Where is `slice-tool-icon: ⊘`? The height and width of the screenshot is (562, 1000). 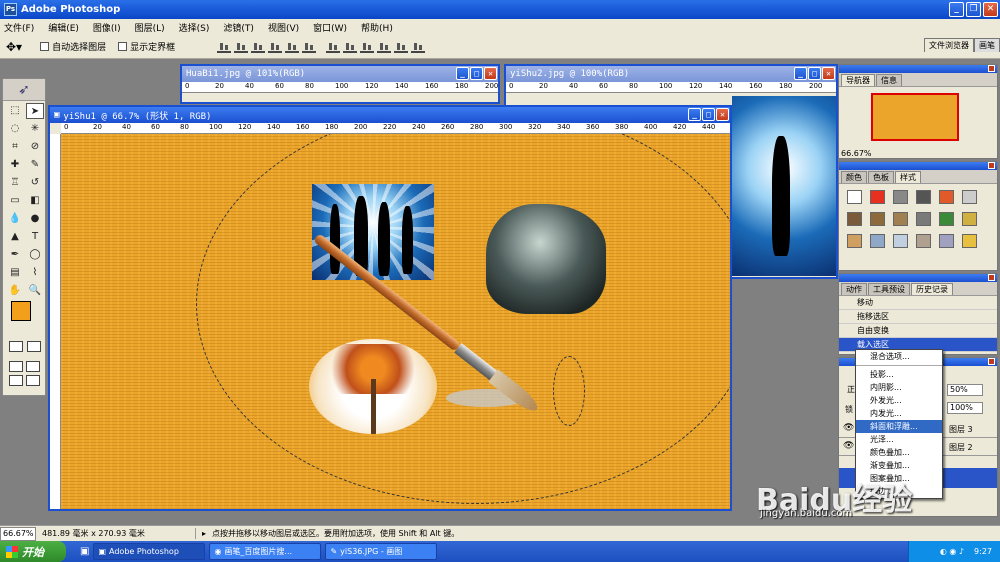
slice-tool-icon: ⊘ is located at coordinates (35, 147).